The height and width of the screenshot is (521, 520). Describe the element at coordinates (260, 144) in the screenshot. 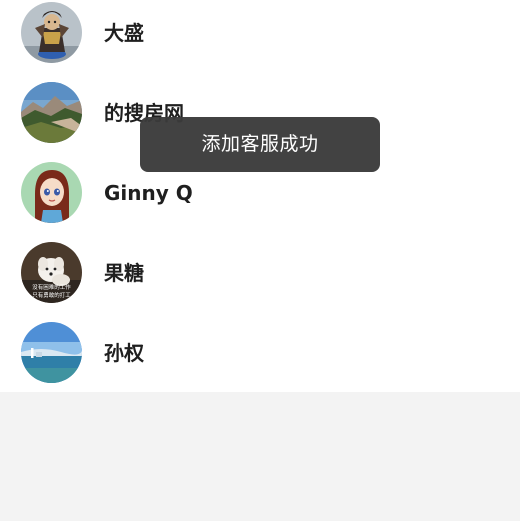

I see `toast-message: 添加客服成功` at that location.